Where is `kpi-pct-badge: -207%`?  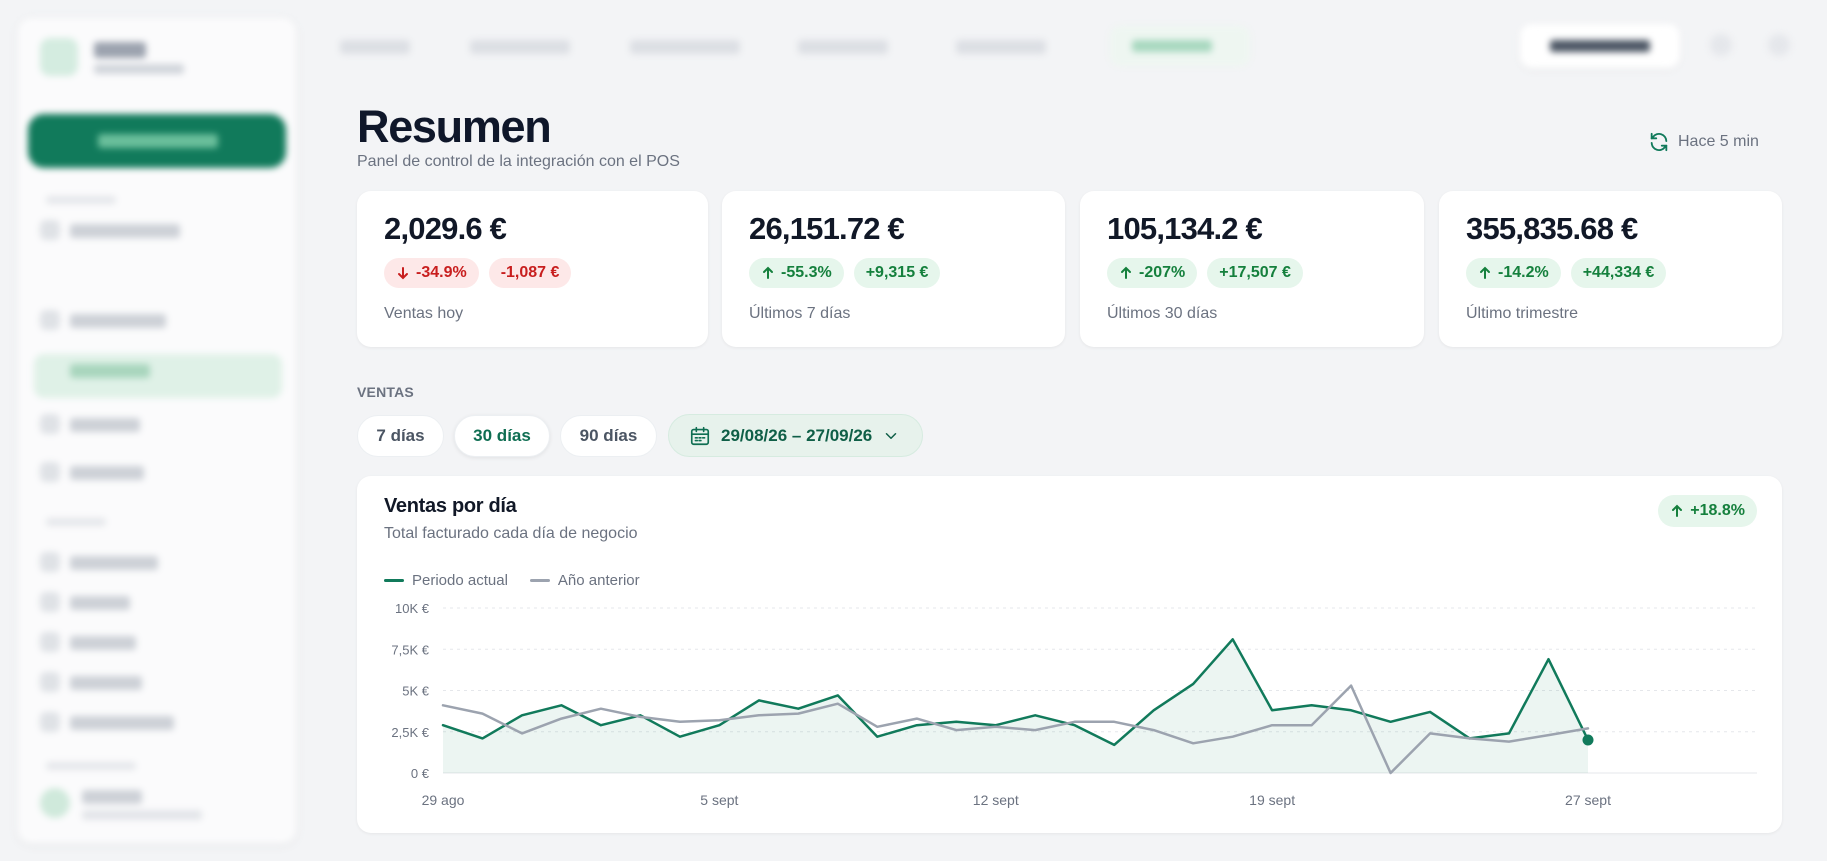
kpi-pct-badge: -207% is located at coordinates (1152, 273).